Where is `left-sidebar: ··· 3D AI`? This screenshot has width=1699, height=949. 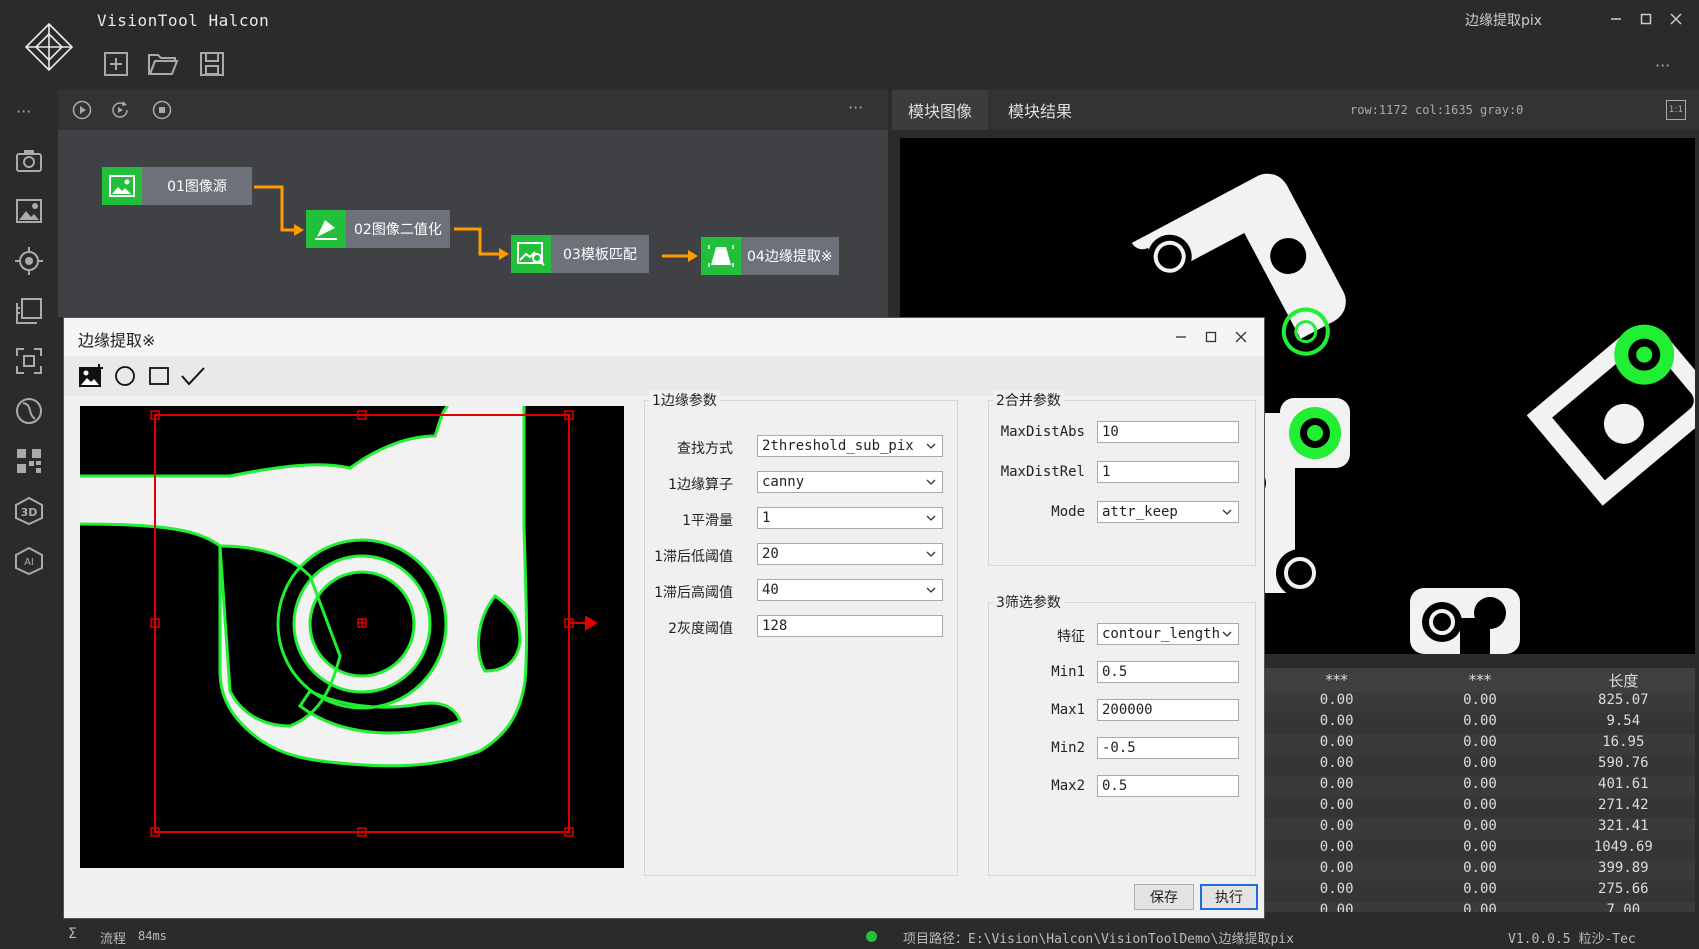 left-sidebar: ··· 3D AI is located at coordinates (29, 519).